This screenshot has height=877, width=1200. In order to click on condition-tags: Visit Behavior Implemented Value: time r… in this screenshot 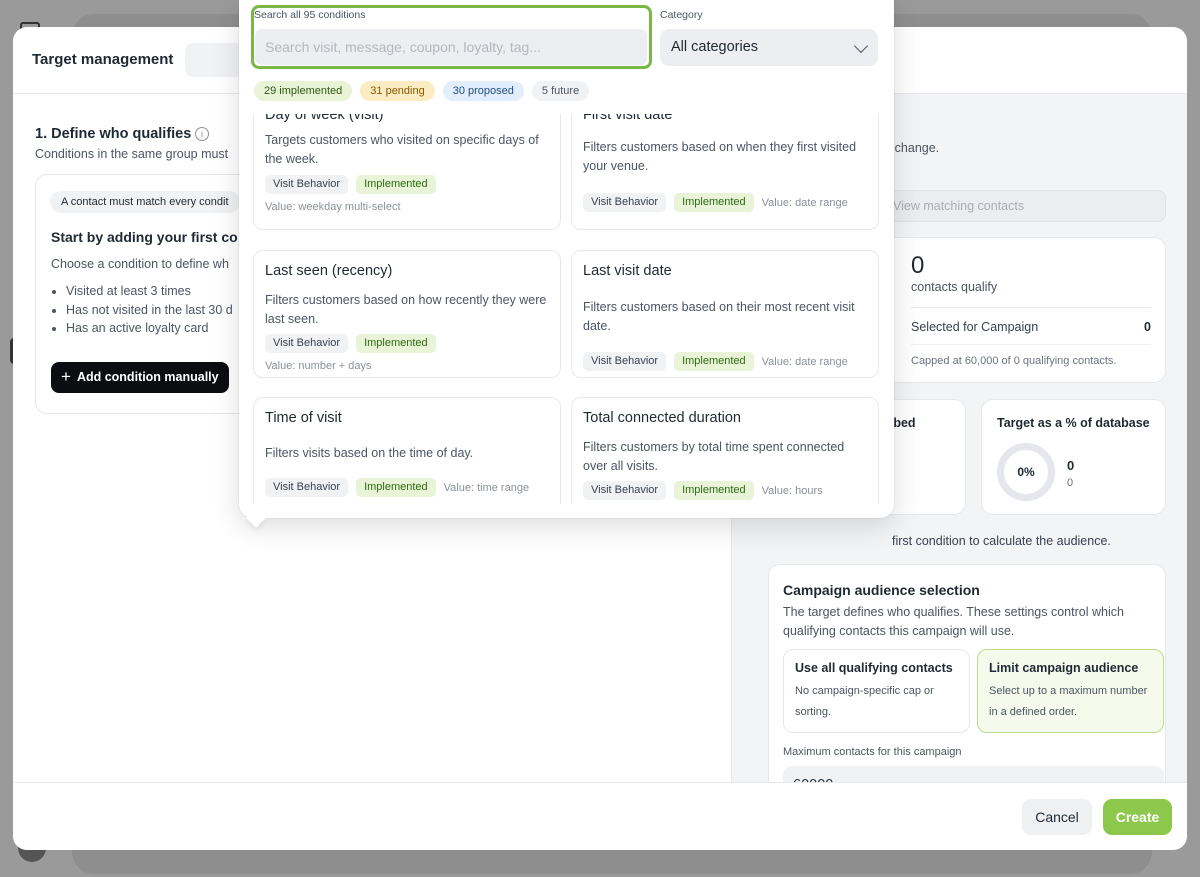, I will do `click(397, 487)`.